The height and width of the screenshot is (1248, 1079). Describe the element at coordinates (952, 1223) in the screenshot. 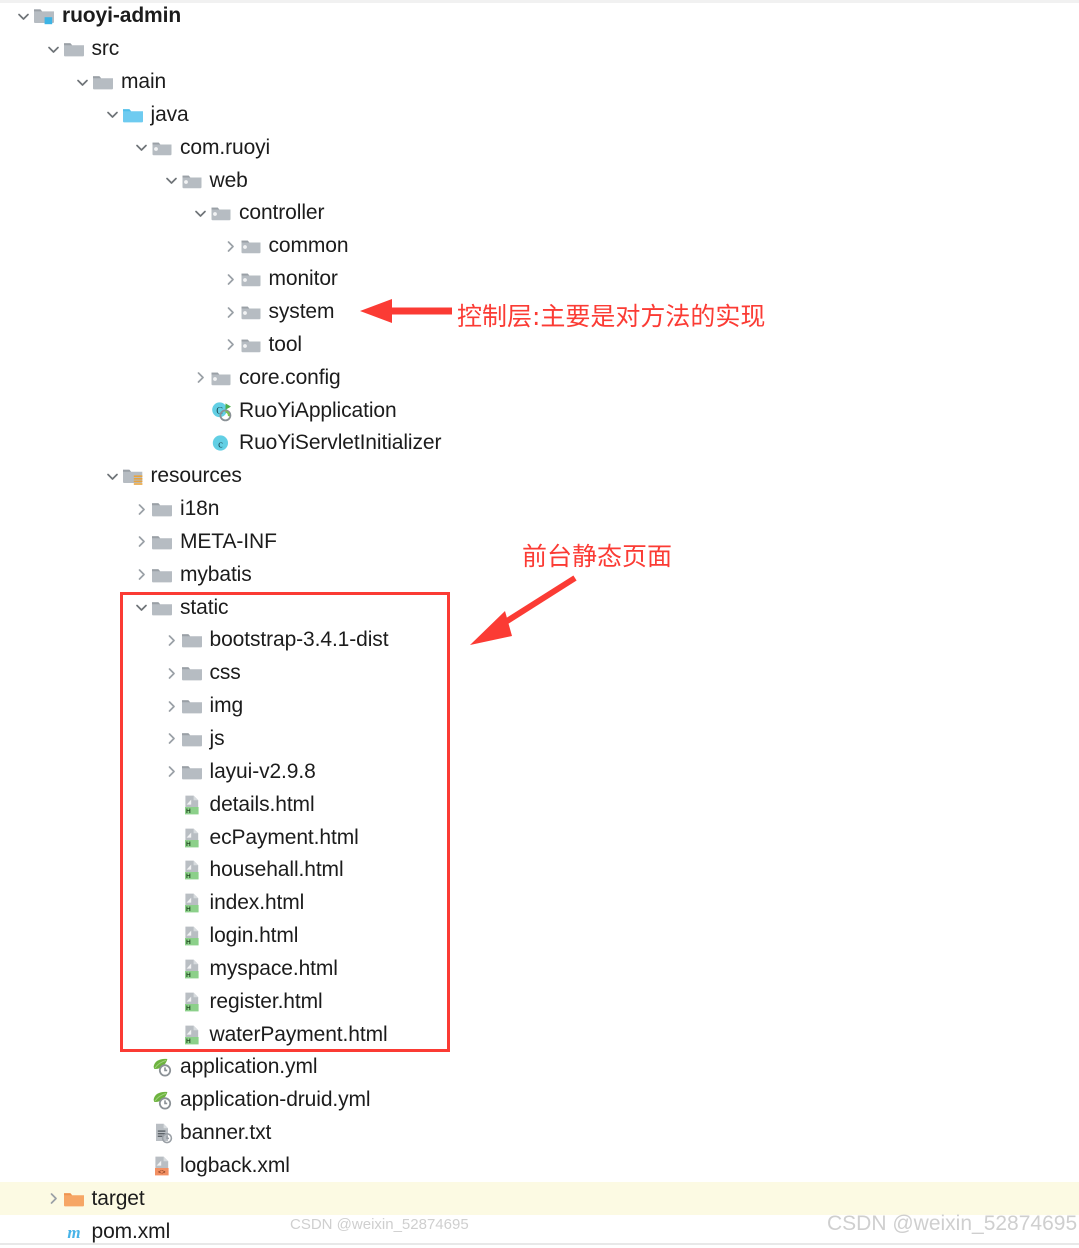

I see `watermark-corner: CSDN @weixin_52874695` at that location.